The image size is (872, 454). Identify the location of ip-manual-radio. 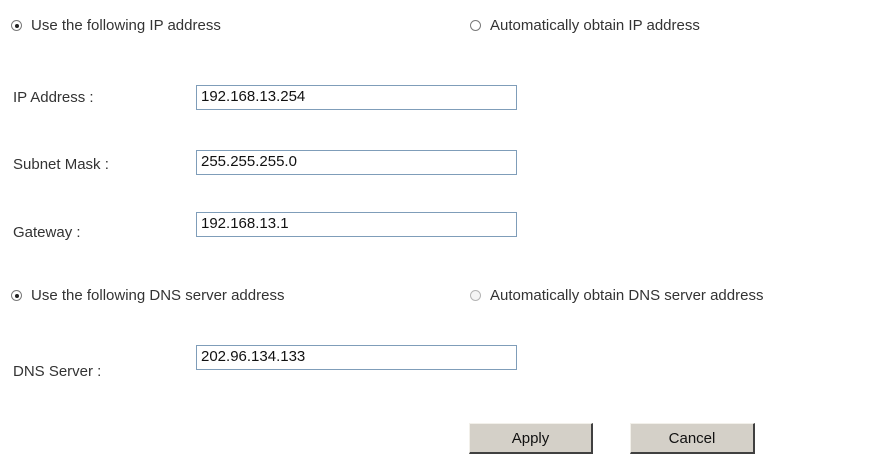
(16, 25).